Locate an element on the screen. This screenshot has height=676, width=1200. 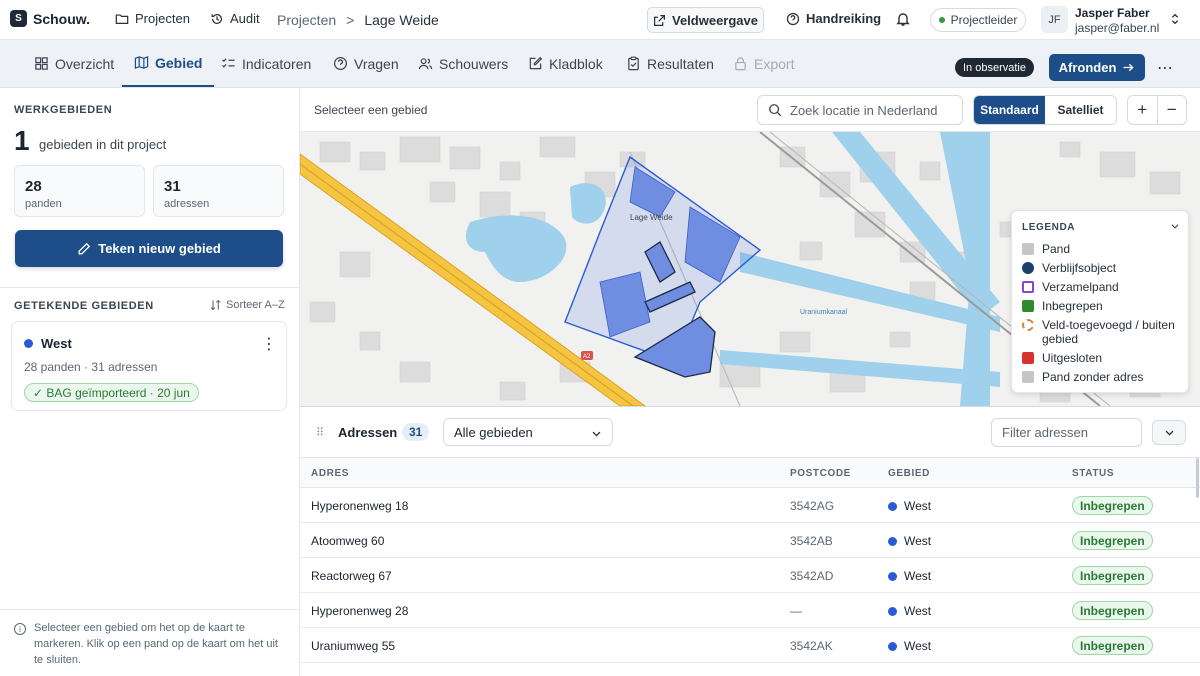
bag-import-badge: ✓ BAG geïmporteerd · 20 jun is located at coordinates (111, 392).